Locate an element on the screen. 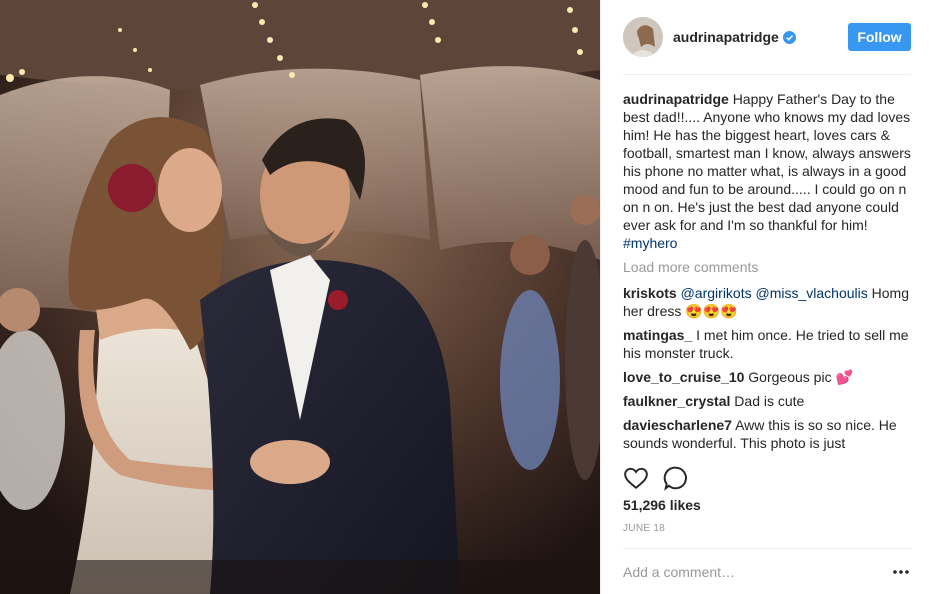  avatar-image is located at coordinates (643, 37).